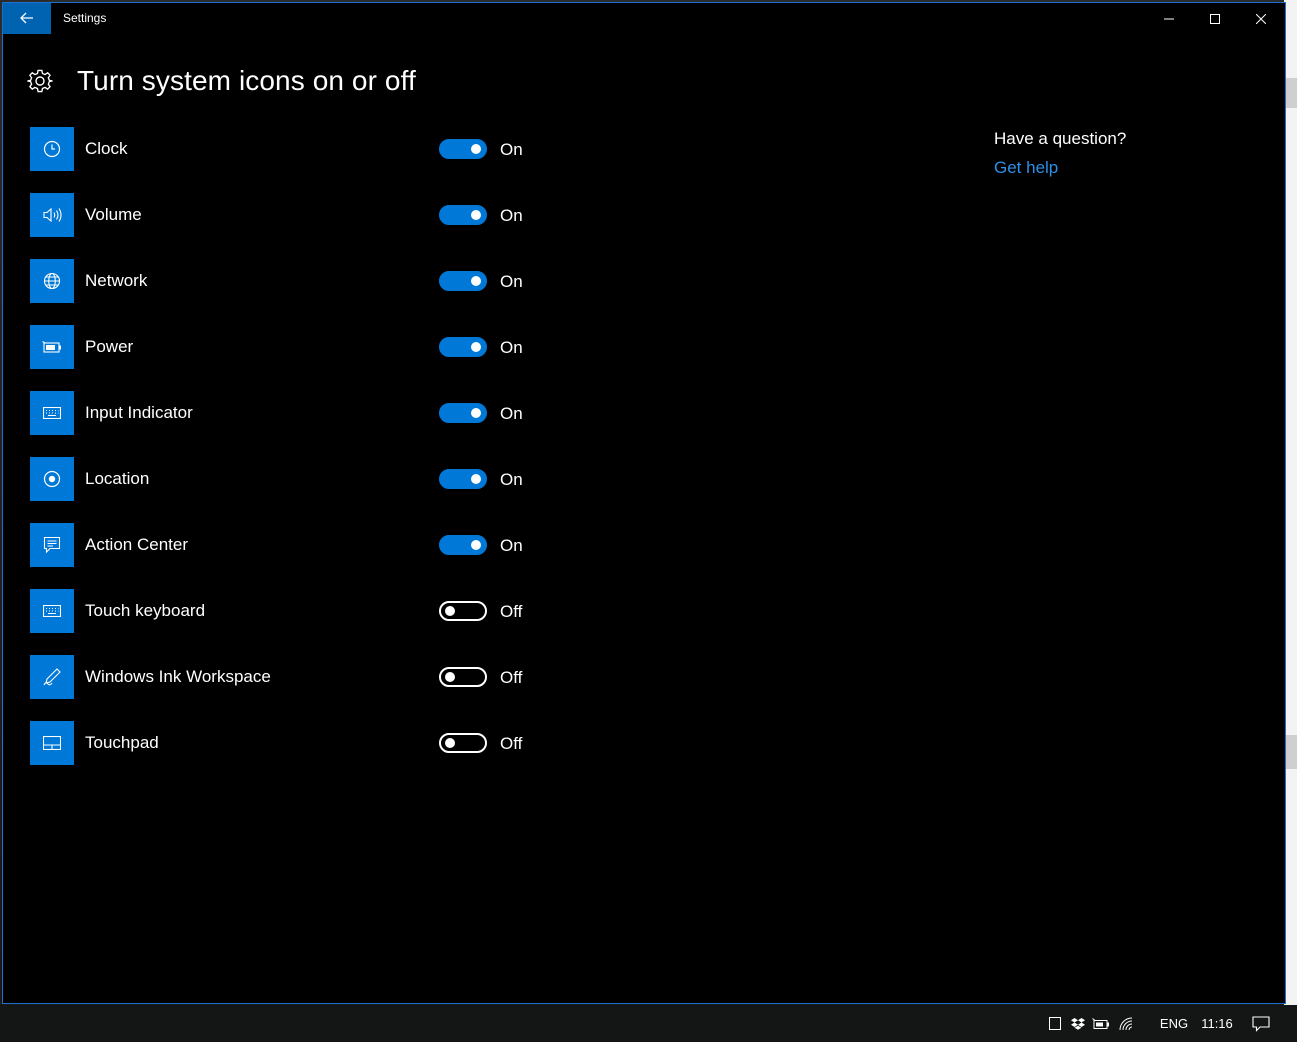  What do you see at coordinates (139, 412) in the screenshot?
I see `setting-label: Input Indicator` at bounding box center [139, 412].